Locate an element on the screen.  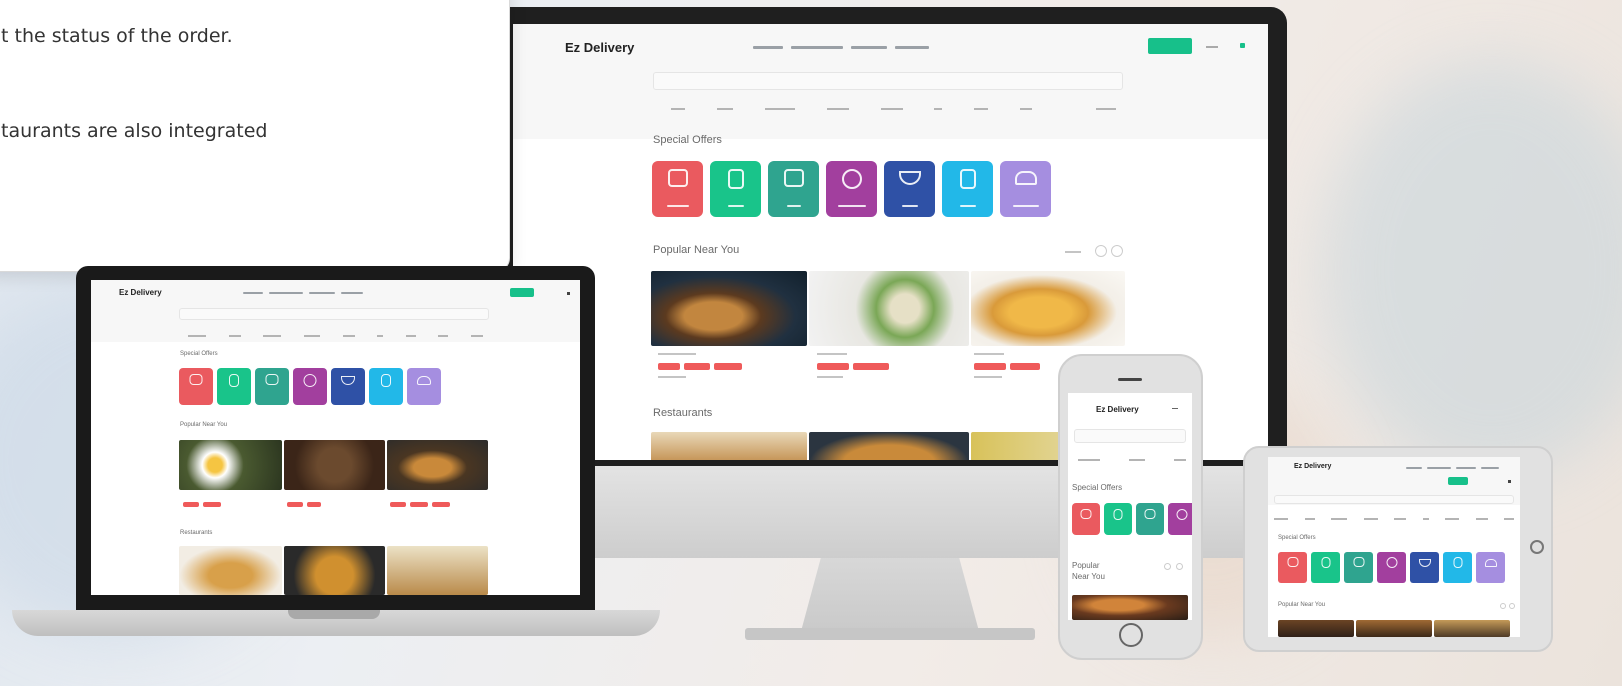
food-image-eggs is located at coordinates (230, 465).